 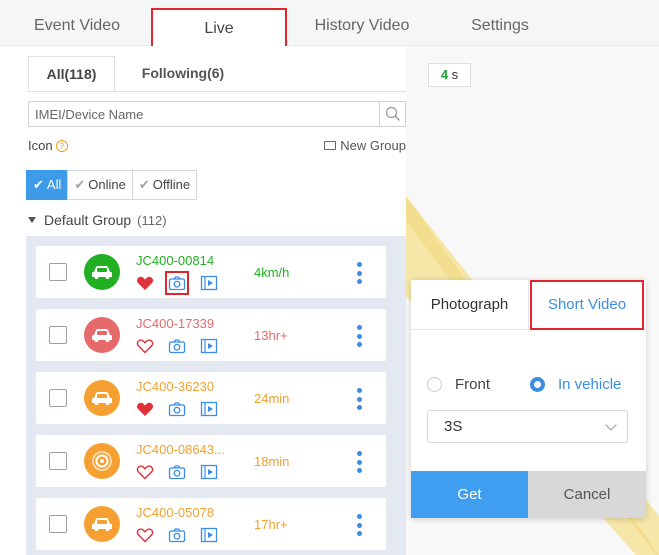 I want to click on tab-short-video: Short Video, so click(x=587, y=305).